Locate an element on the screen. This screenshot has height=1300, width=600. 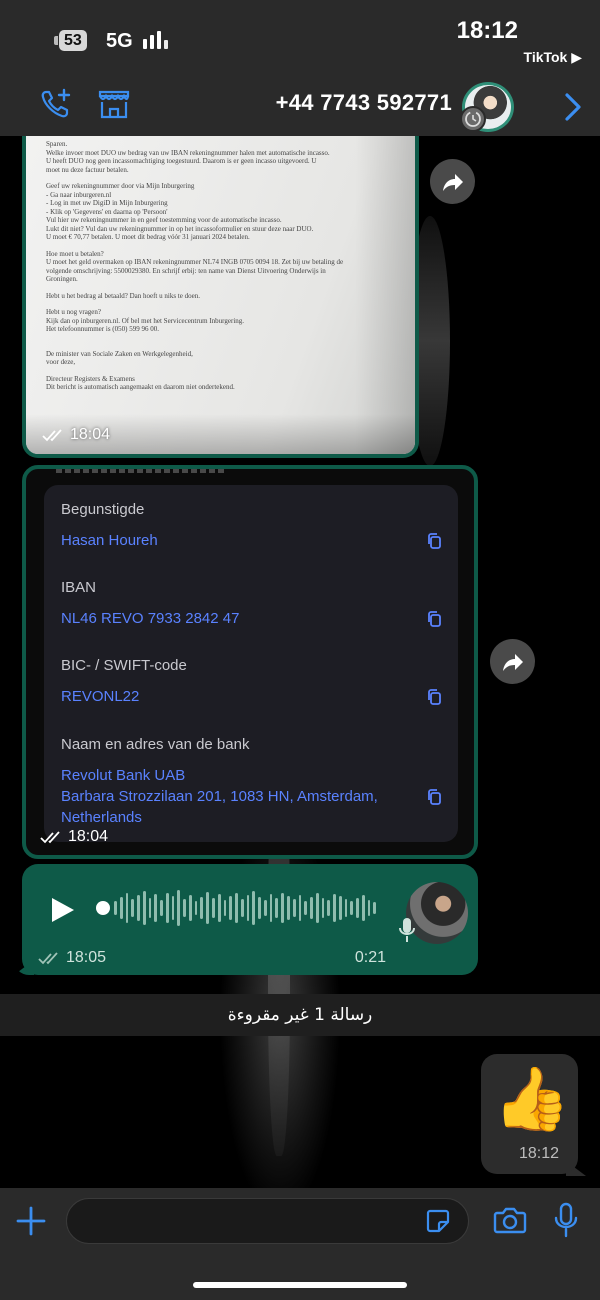
voice-duration: 0:21 is located at coordinates (370, 957).